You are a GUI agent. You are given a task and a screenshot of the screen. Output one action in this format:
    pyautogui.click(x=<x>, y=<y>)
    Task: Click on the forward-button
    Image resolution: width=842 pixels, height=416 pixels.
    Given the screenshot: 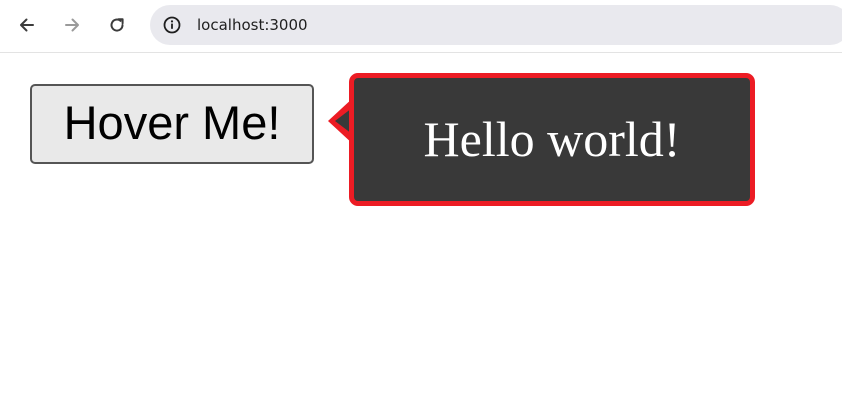 What is the action you would take?
    pyautogui.click(x=72, y=25)
    